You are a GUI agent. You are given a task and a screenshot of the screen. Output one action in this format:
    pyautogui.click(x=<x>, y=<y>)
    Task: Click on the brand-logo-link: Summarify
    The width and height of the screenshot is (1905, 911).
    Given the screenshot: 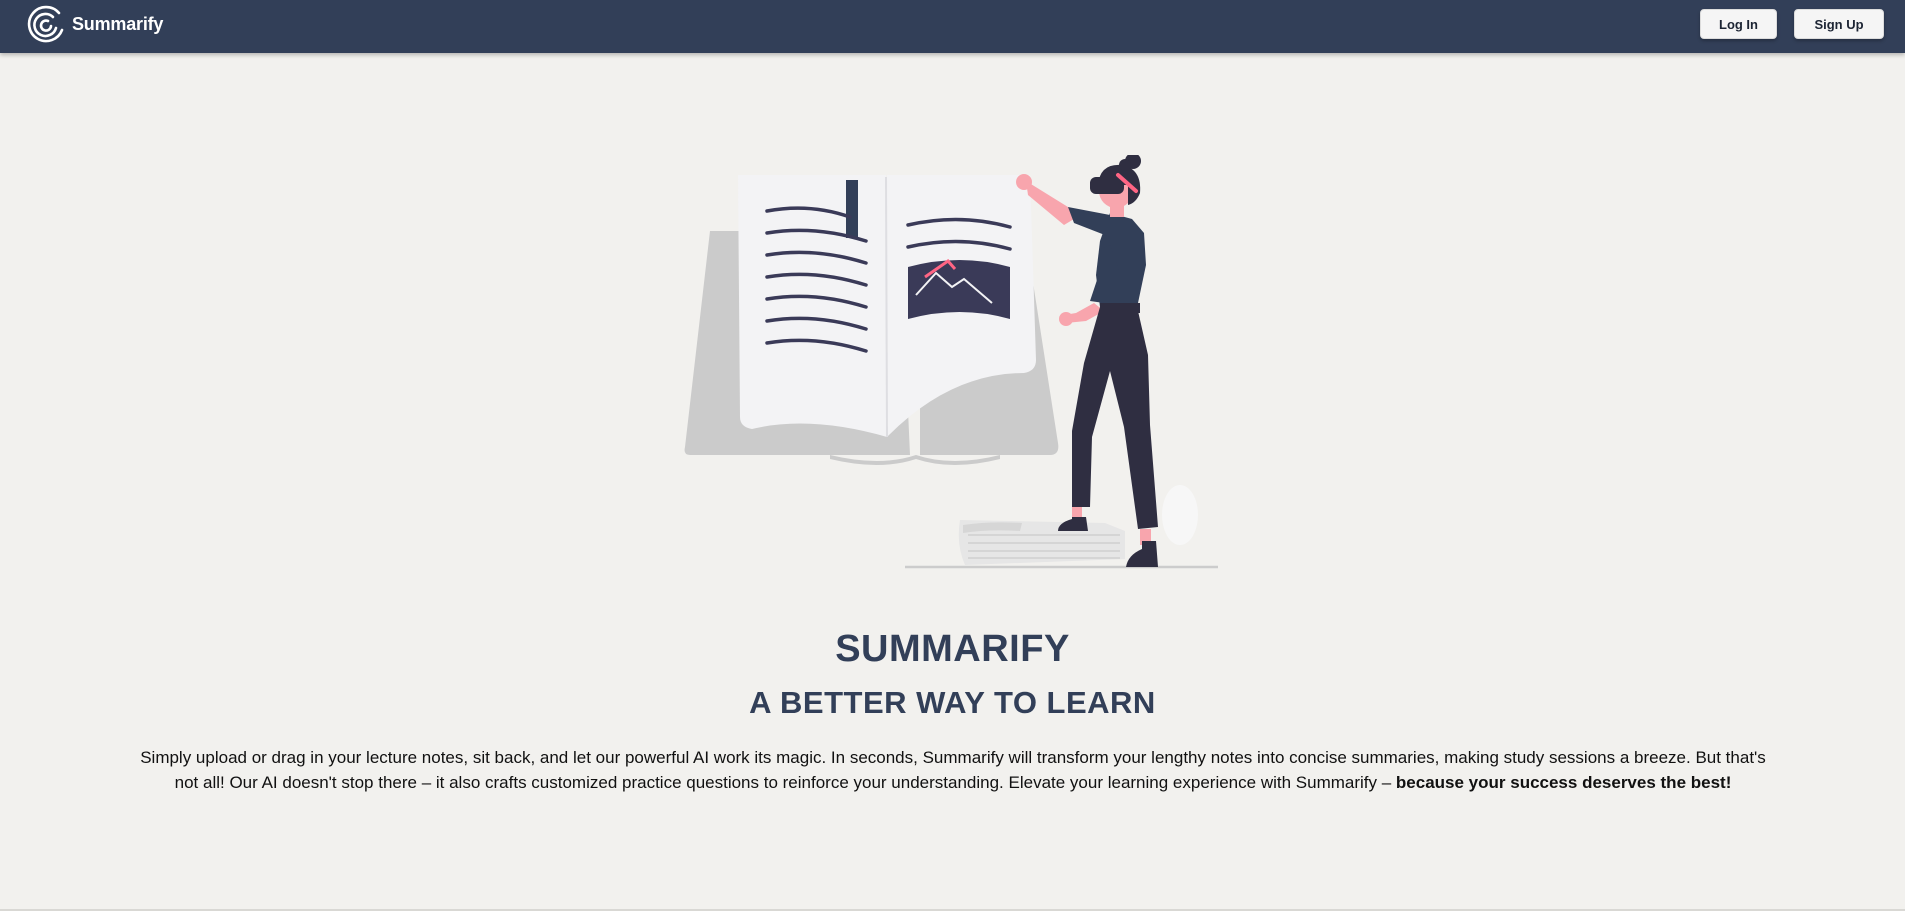 What is the action you would take?
    pyautogui.click(x=94, y=24)
    